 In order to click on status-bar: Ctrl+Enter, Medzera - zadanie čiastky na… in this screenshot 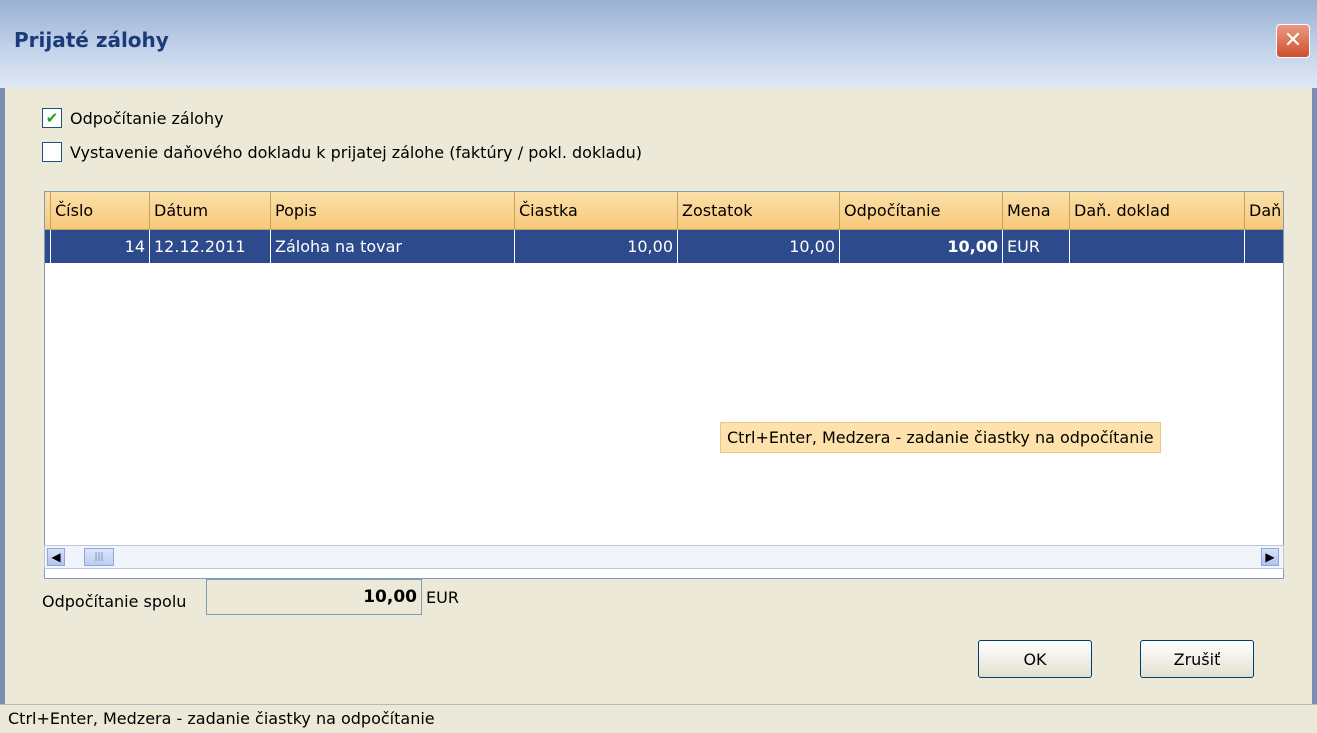, I will do `click(658, 718)`.